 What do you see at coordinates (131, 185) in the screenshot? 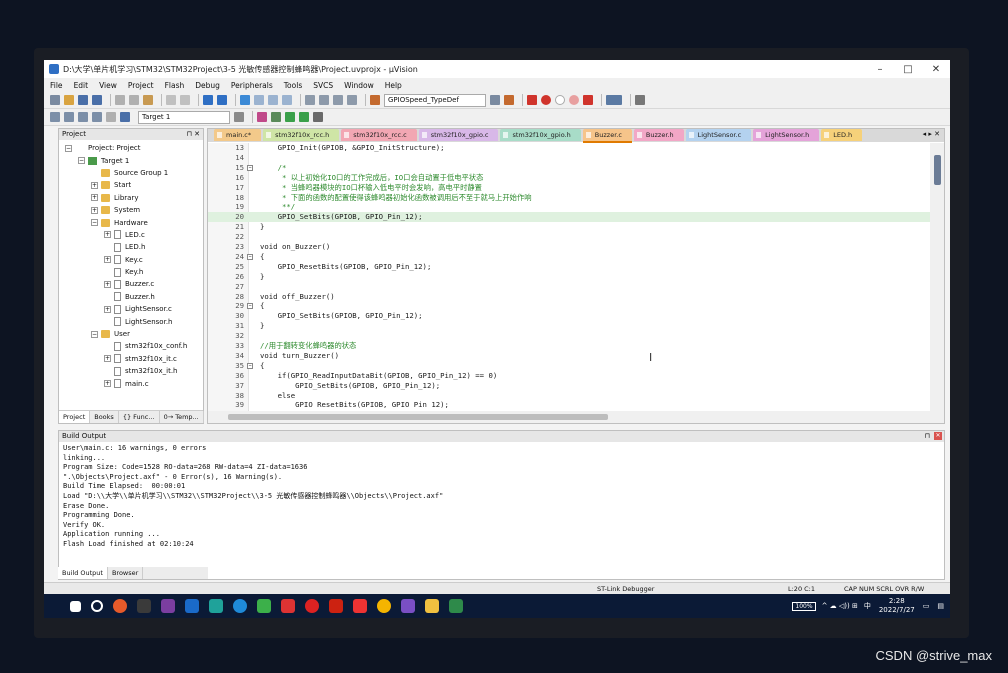
I see `tree-item: + Start` at bounding box center [131, 185].